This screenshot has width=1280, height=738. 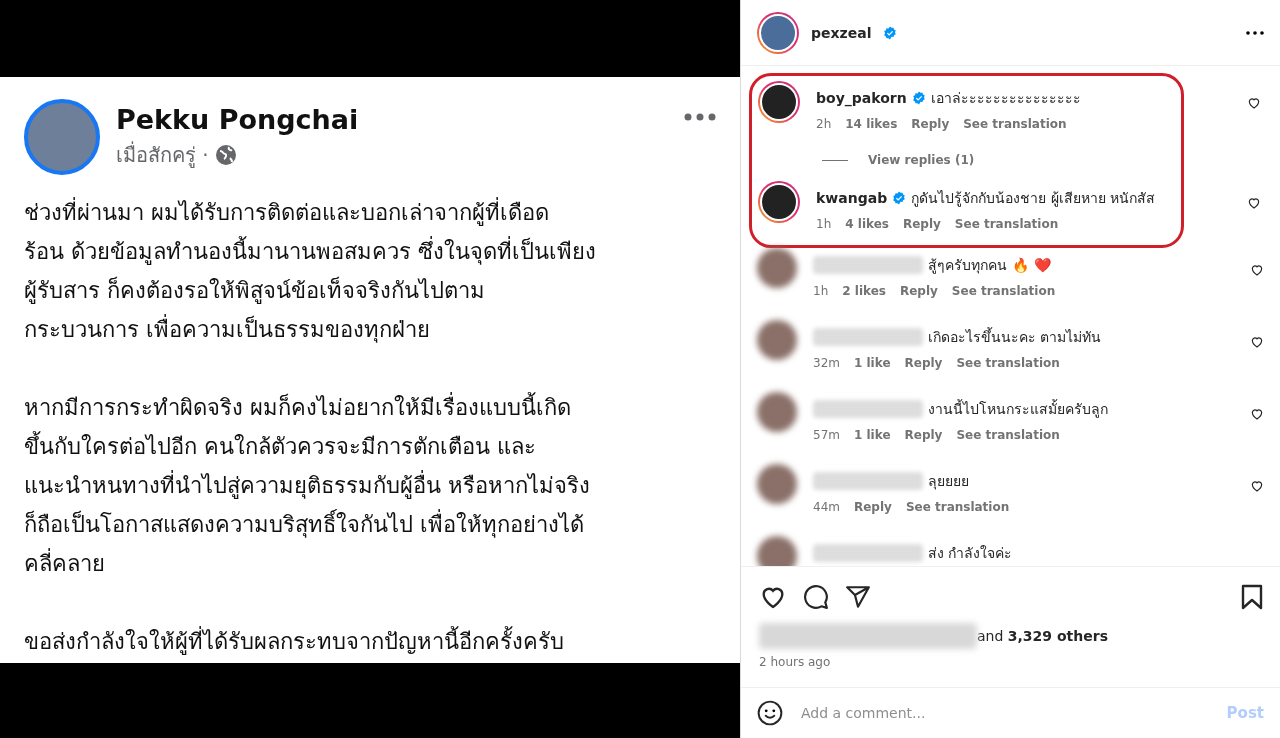 What do you see at coordinates (297, 407) in the screenshot?
I see `post-text-line: หากมีการกระทำผิดจริง ผมก็คงไม่อยากให้มีเรื่องแบบนี้เกิด` at bounding box center [297, 407].